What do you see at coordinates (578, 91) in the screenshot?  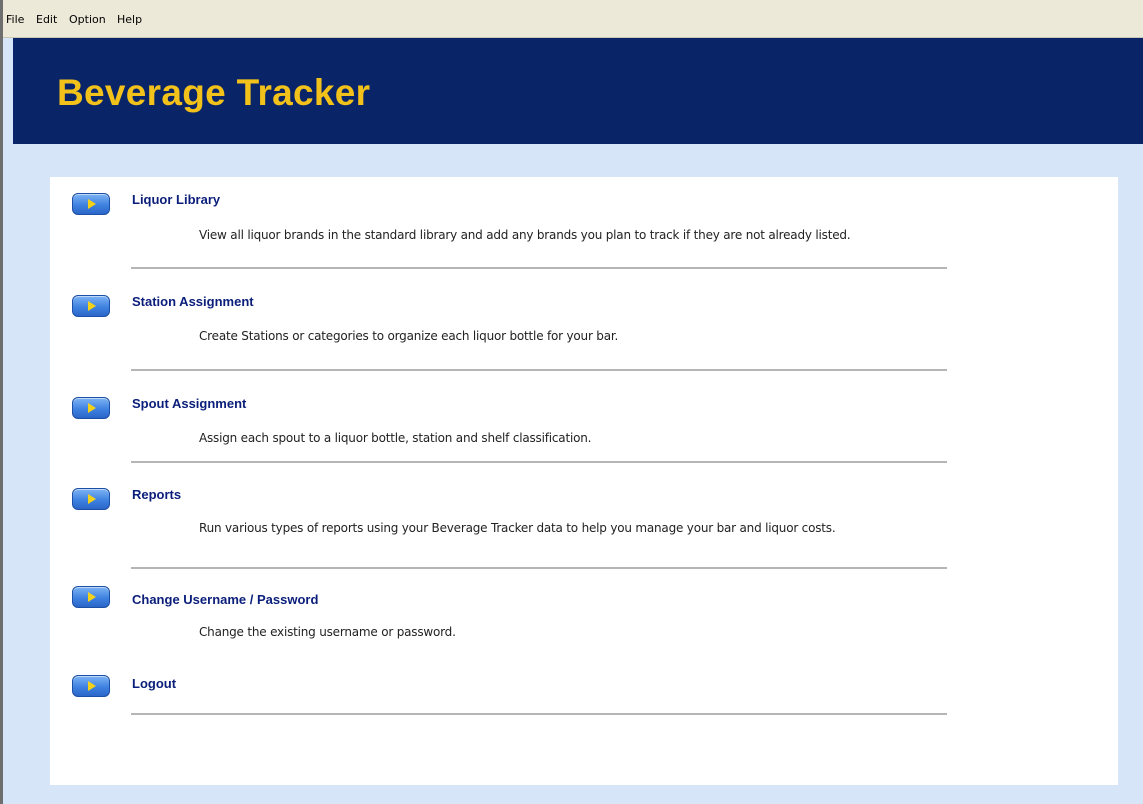 I see `app-header: Beverage Tracker` at bounding box center [578, 91].